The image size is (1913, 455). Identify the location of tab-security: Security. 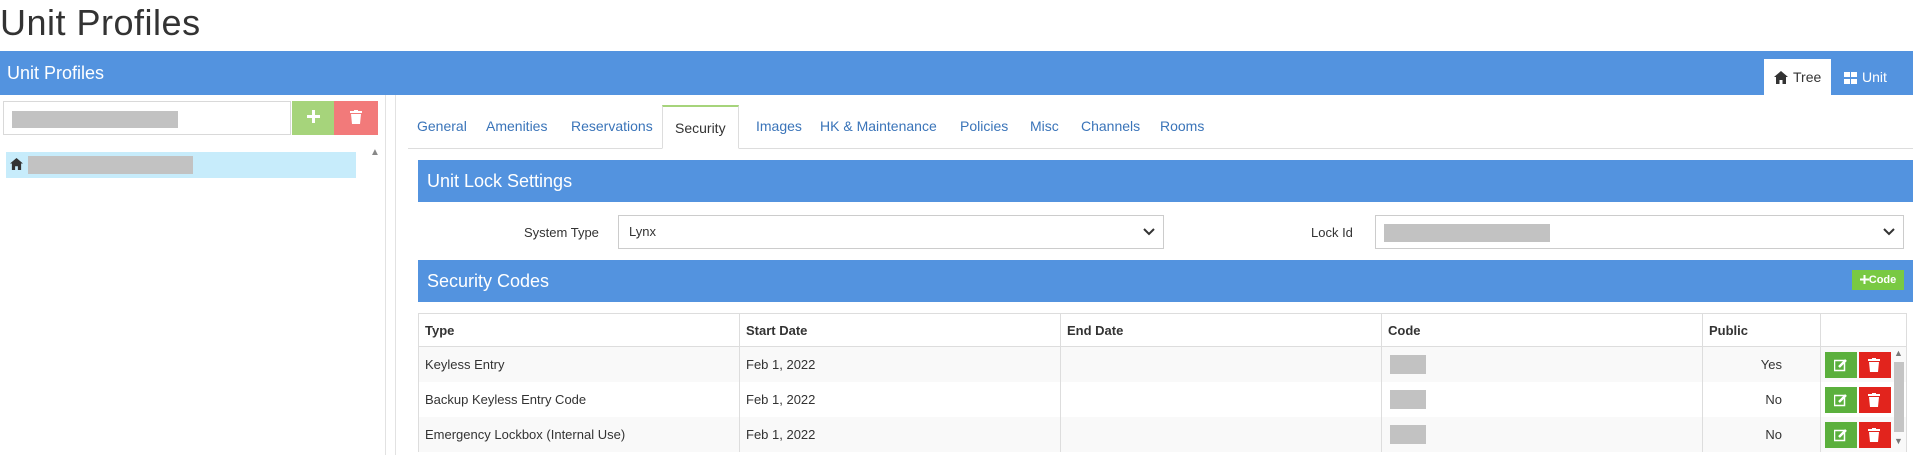
(700, 127).